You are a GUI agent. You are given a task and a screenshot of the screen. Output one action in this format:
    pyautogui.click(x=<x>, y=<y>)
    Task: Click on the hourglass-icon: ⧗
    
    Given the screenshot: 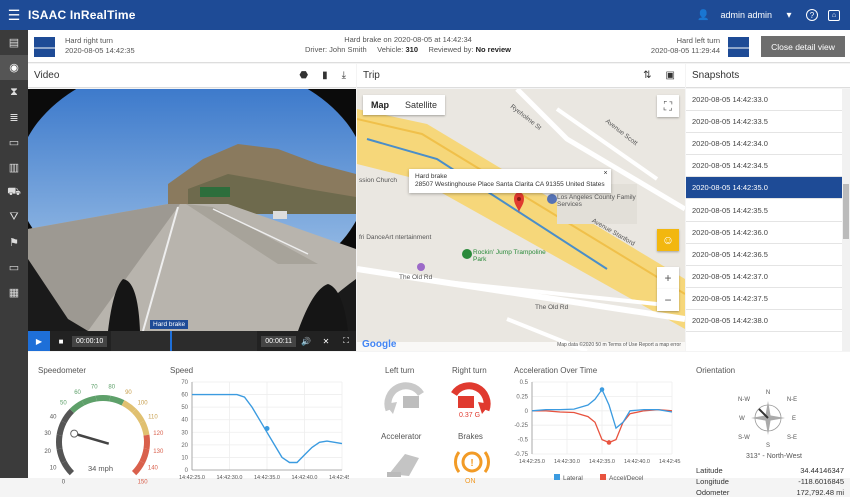 What is the action you would take?
    pyautogui.click(x=14, y=92)
    